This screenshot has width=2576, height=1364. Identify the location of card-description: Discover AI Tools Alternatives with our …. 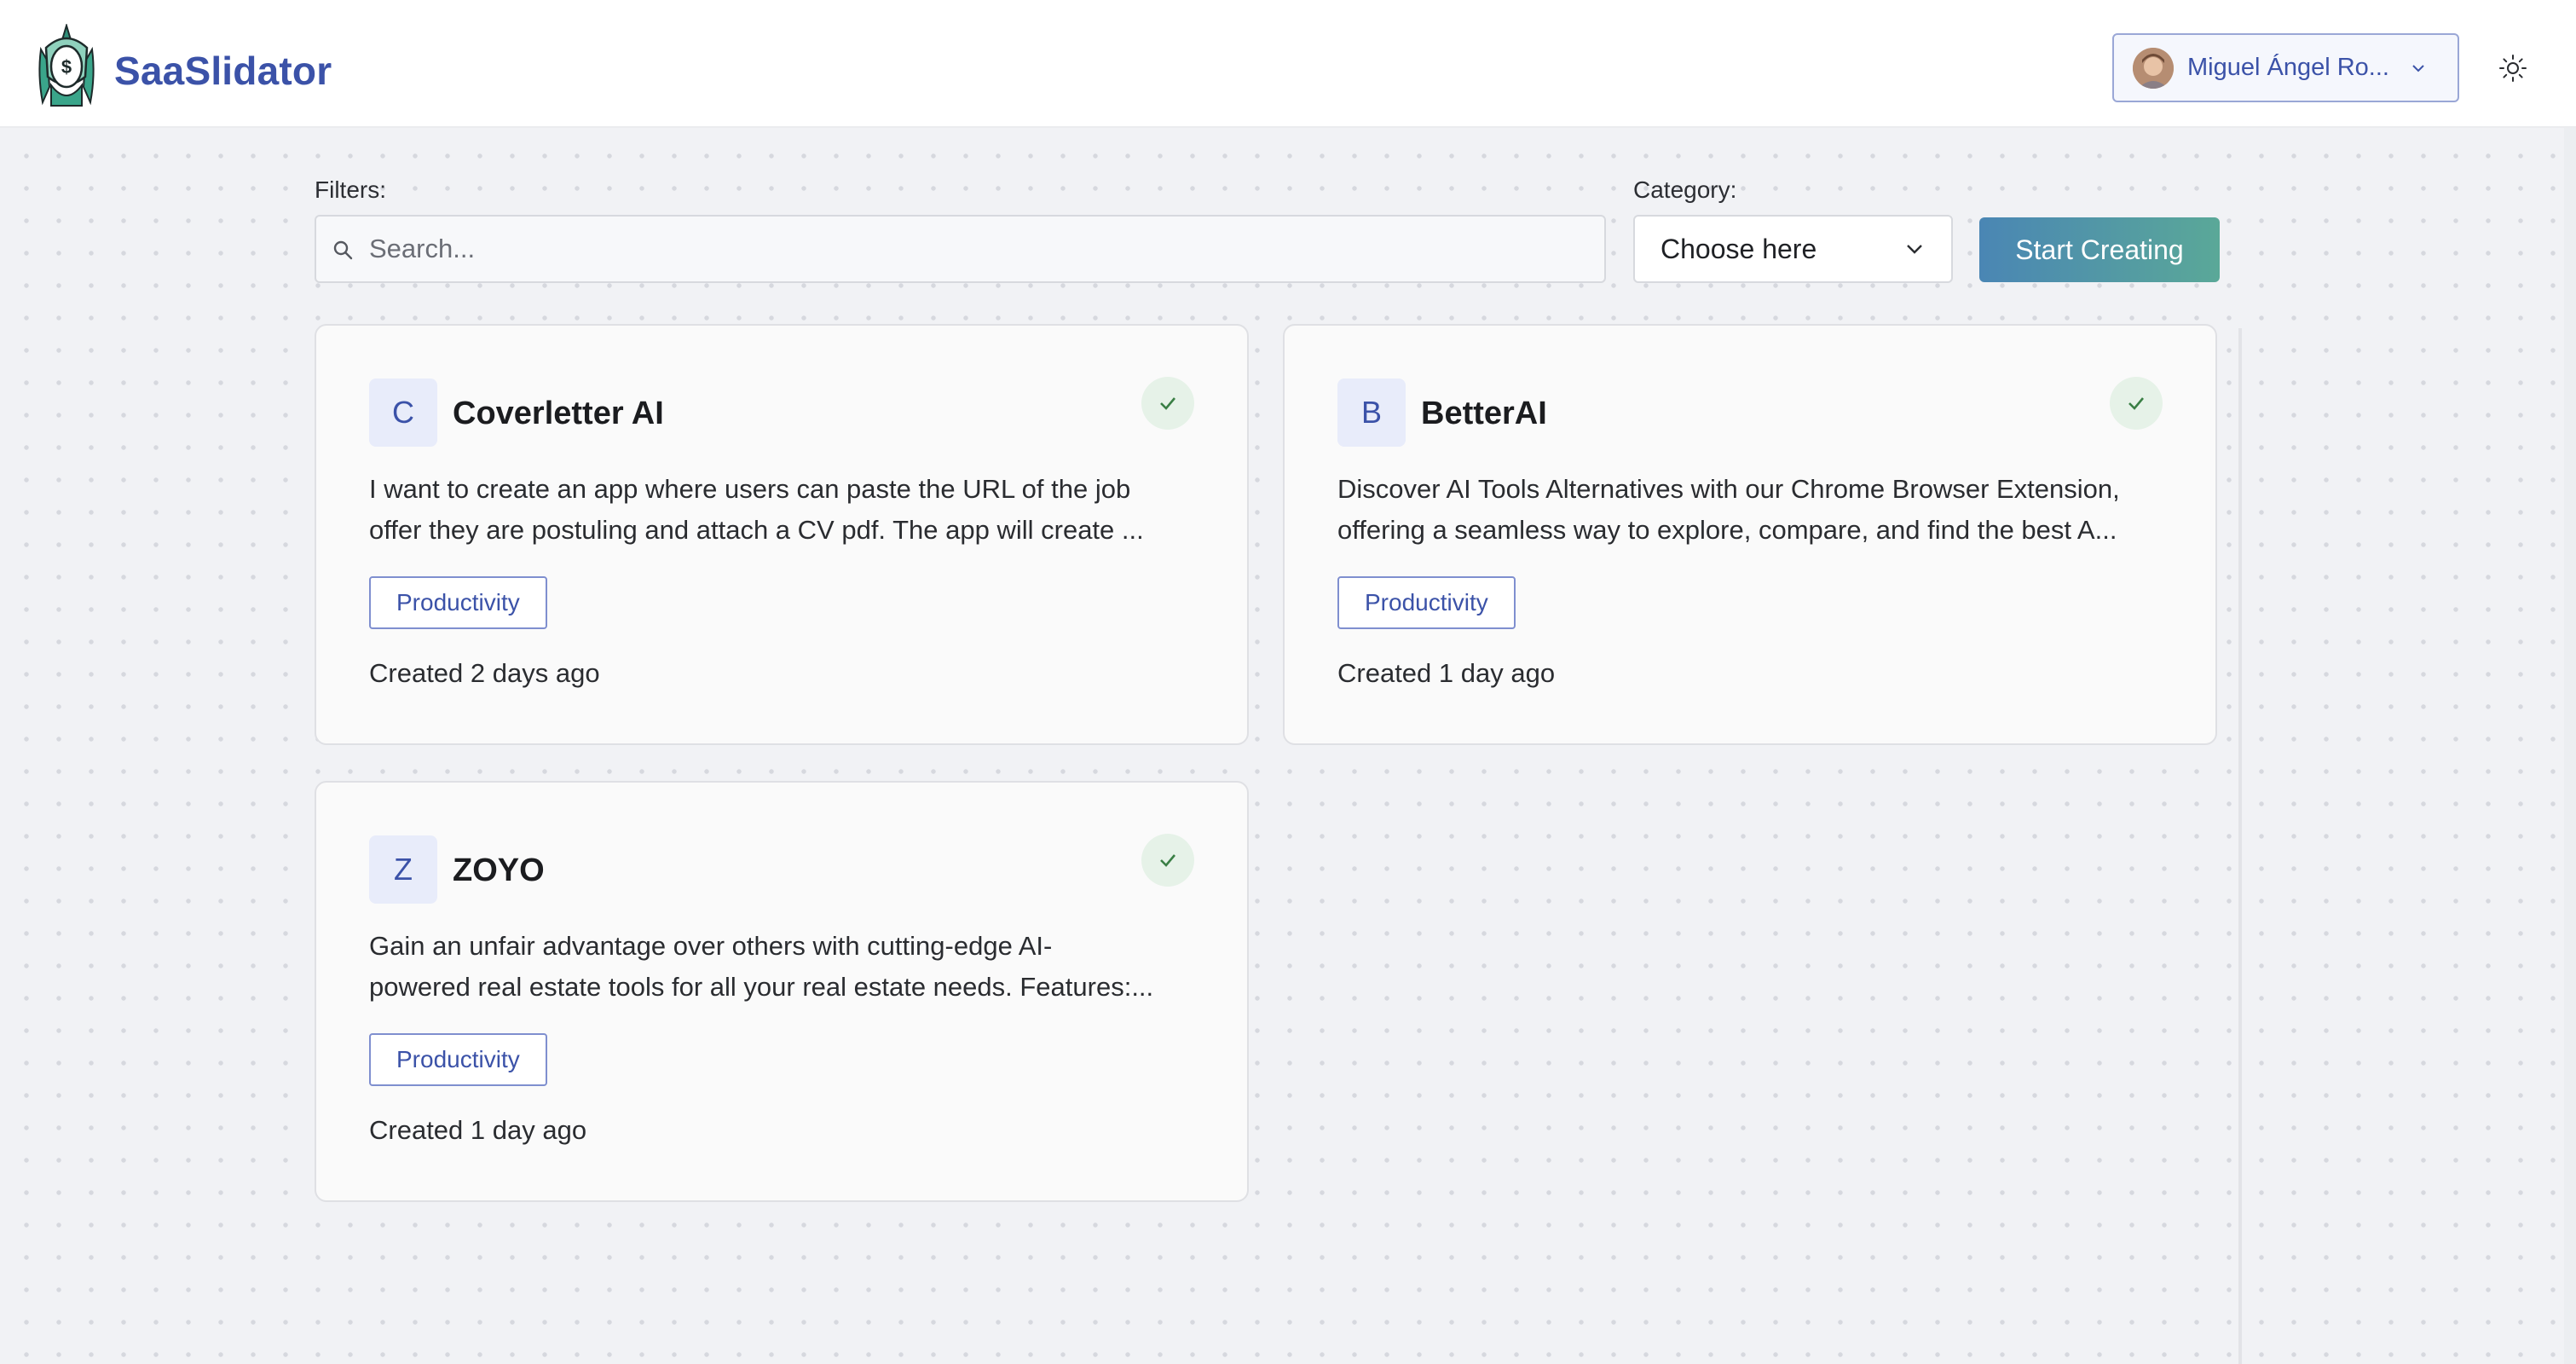
(1753, 510).